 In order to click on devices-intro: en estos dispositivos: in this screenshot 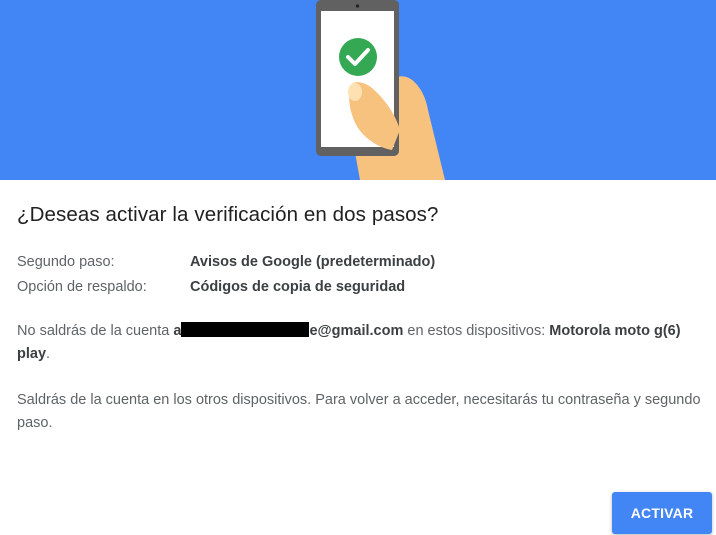, I will do `click(476, 331)`.